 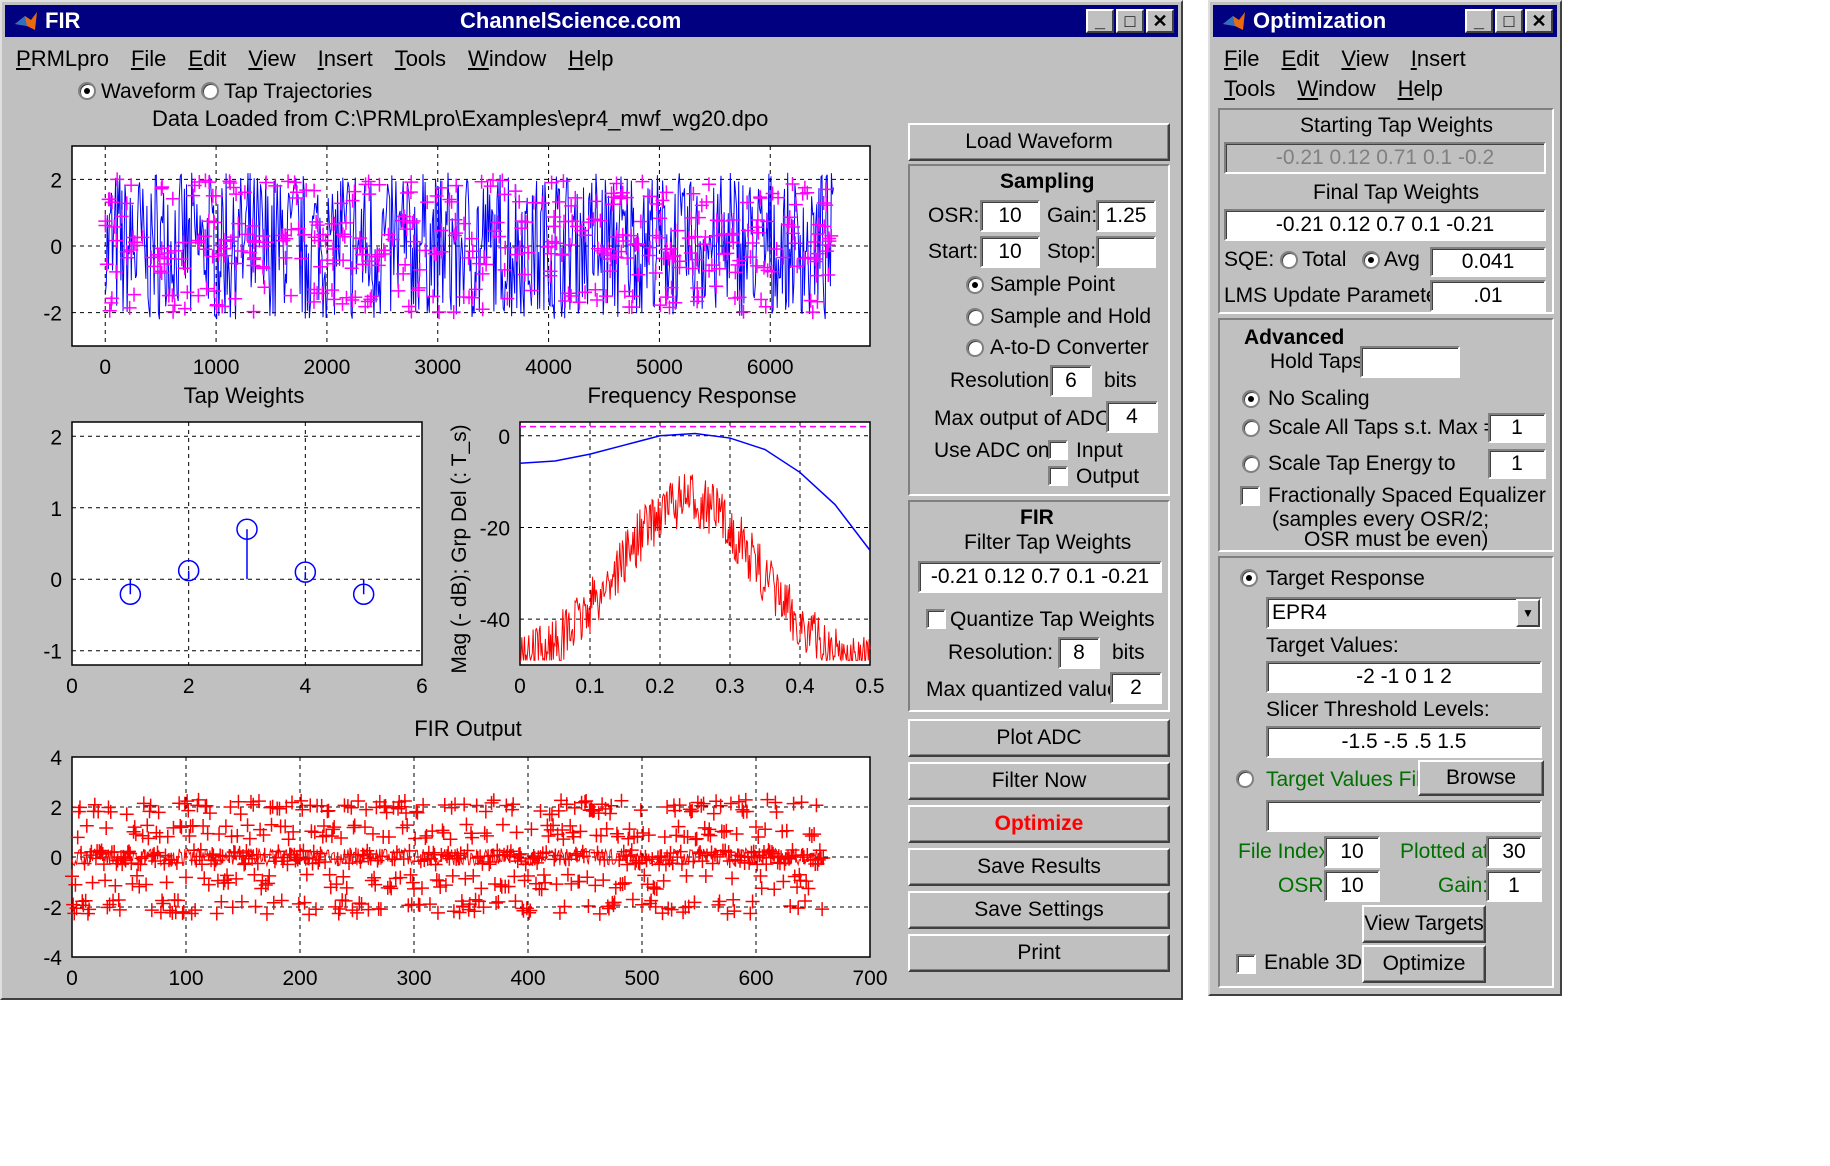 What do you see at coordinates (1039, 953) in the screenshot?
I see `print-button: Print` at bounding box center [1039, 953].